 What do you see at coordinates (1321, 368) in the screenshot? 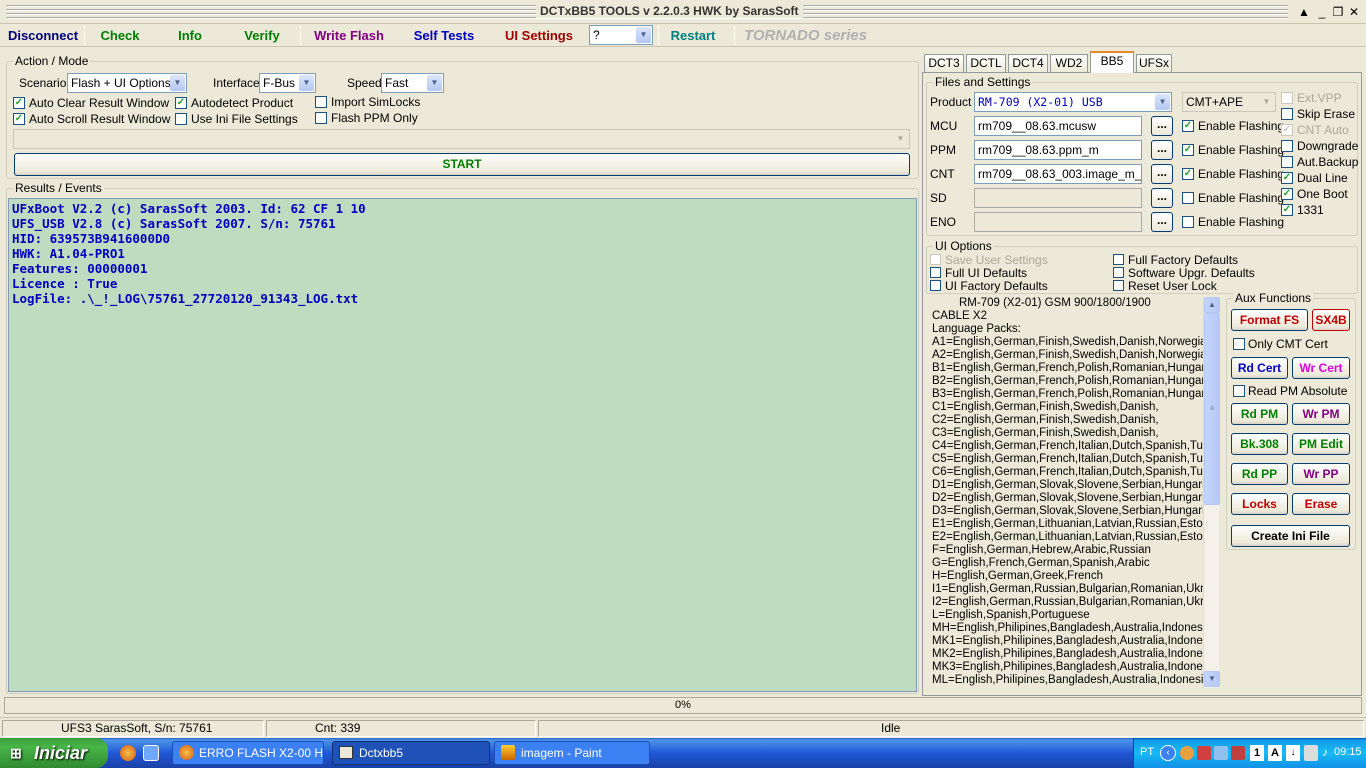
I see `wr-cert-button: Wr Cert` at bounding box center [1321, 368].